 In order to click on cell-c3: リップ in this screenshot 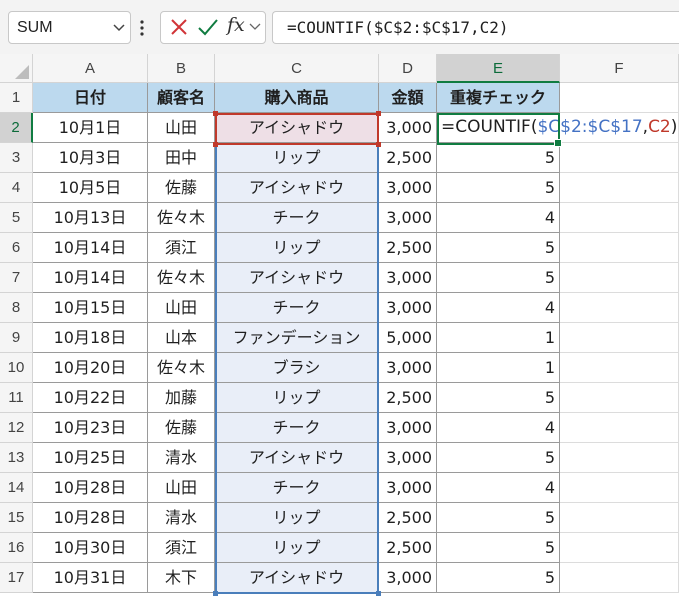, I will do `click(297, 158)`.